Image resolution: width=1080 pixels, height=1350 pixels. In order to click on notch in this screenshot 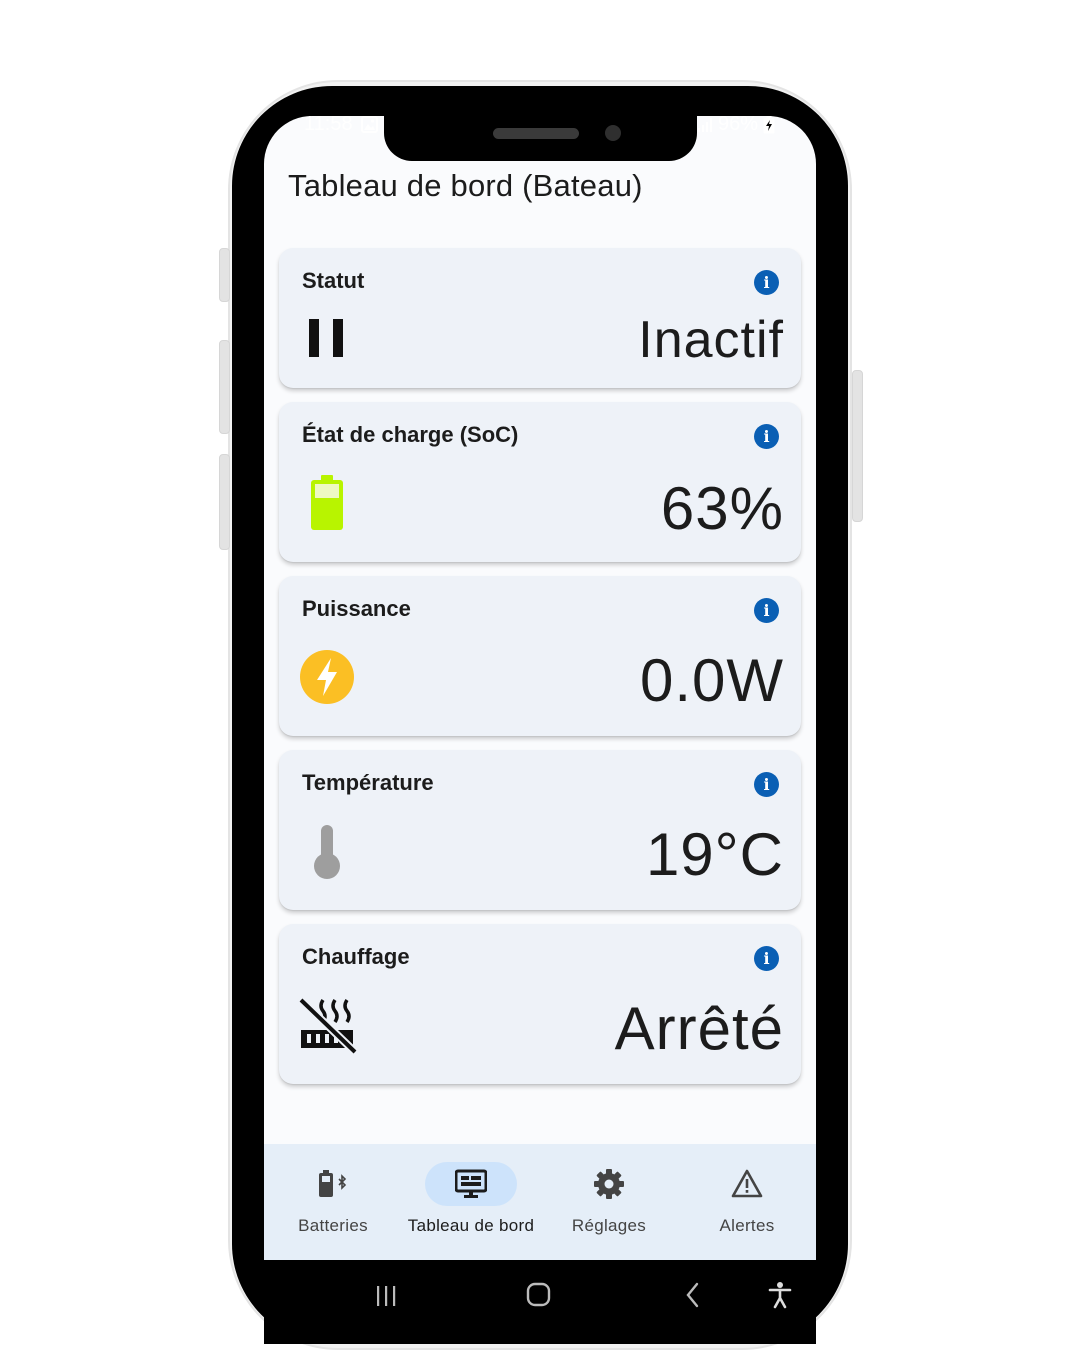, I will do `click(540, 130)`.